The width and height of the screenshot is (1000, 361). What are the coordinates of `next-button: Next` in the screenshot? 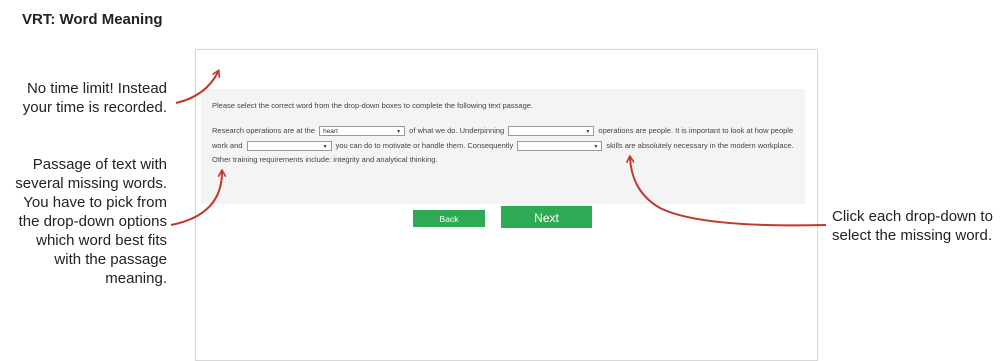 It's located at (546, 217).